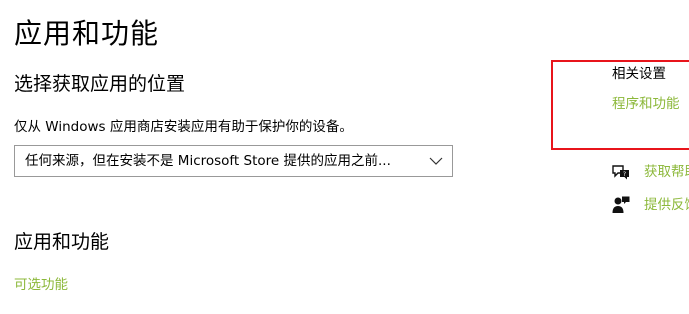 This screenshot has height=314, width=689. What do you see at coordinates (183, 127) in the screenshot?
I see `app-source-description: 仅从 Windows 应用商店安装应用有助于保护你的设备。` at bounding box center [183, 127].